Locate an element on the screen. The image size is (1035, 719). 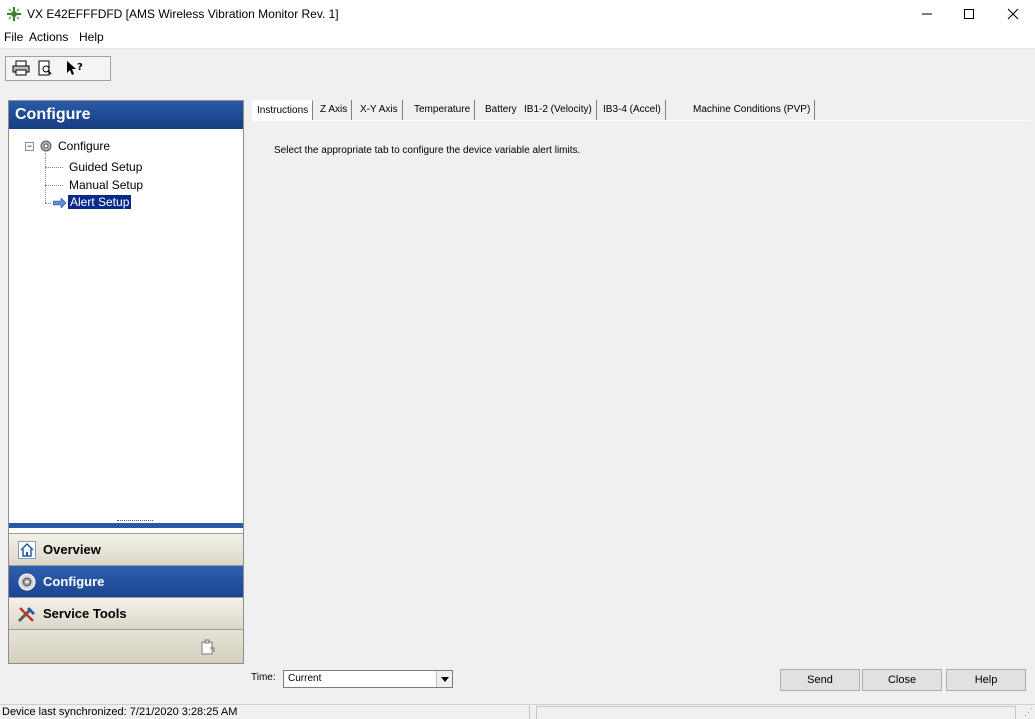
resize-grip-icon: ⋰ is located at coordinates (1028, 712).